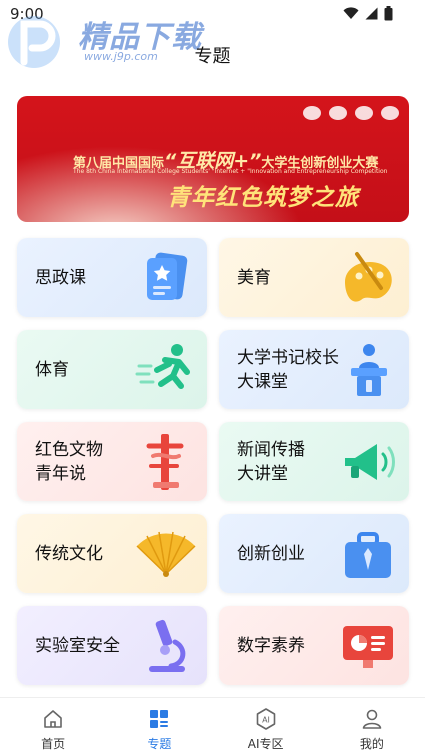 The image size is (425, 756). Describe the element at coordinates (112, 553) in the screenshot. I see `topic-card-traditional-culture: 传统文化` at that location.